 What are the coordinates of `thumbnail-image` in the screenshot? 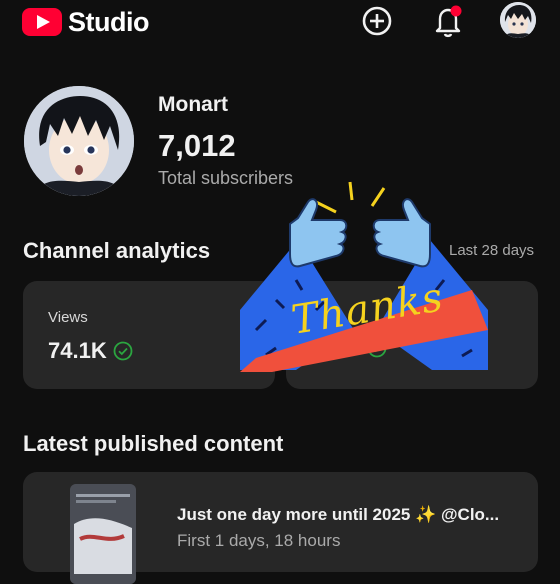 It's located at (103, 534).